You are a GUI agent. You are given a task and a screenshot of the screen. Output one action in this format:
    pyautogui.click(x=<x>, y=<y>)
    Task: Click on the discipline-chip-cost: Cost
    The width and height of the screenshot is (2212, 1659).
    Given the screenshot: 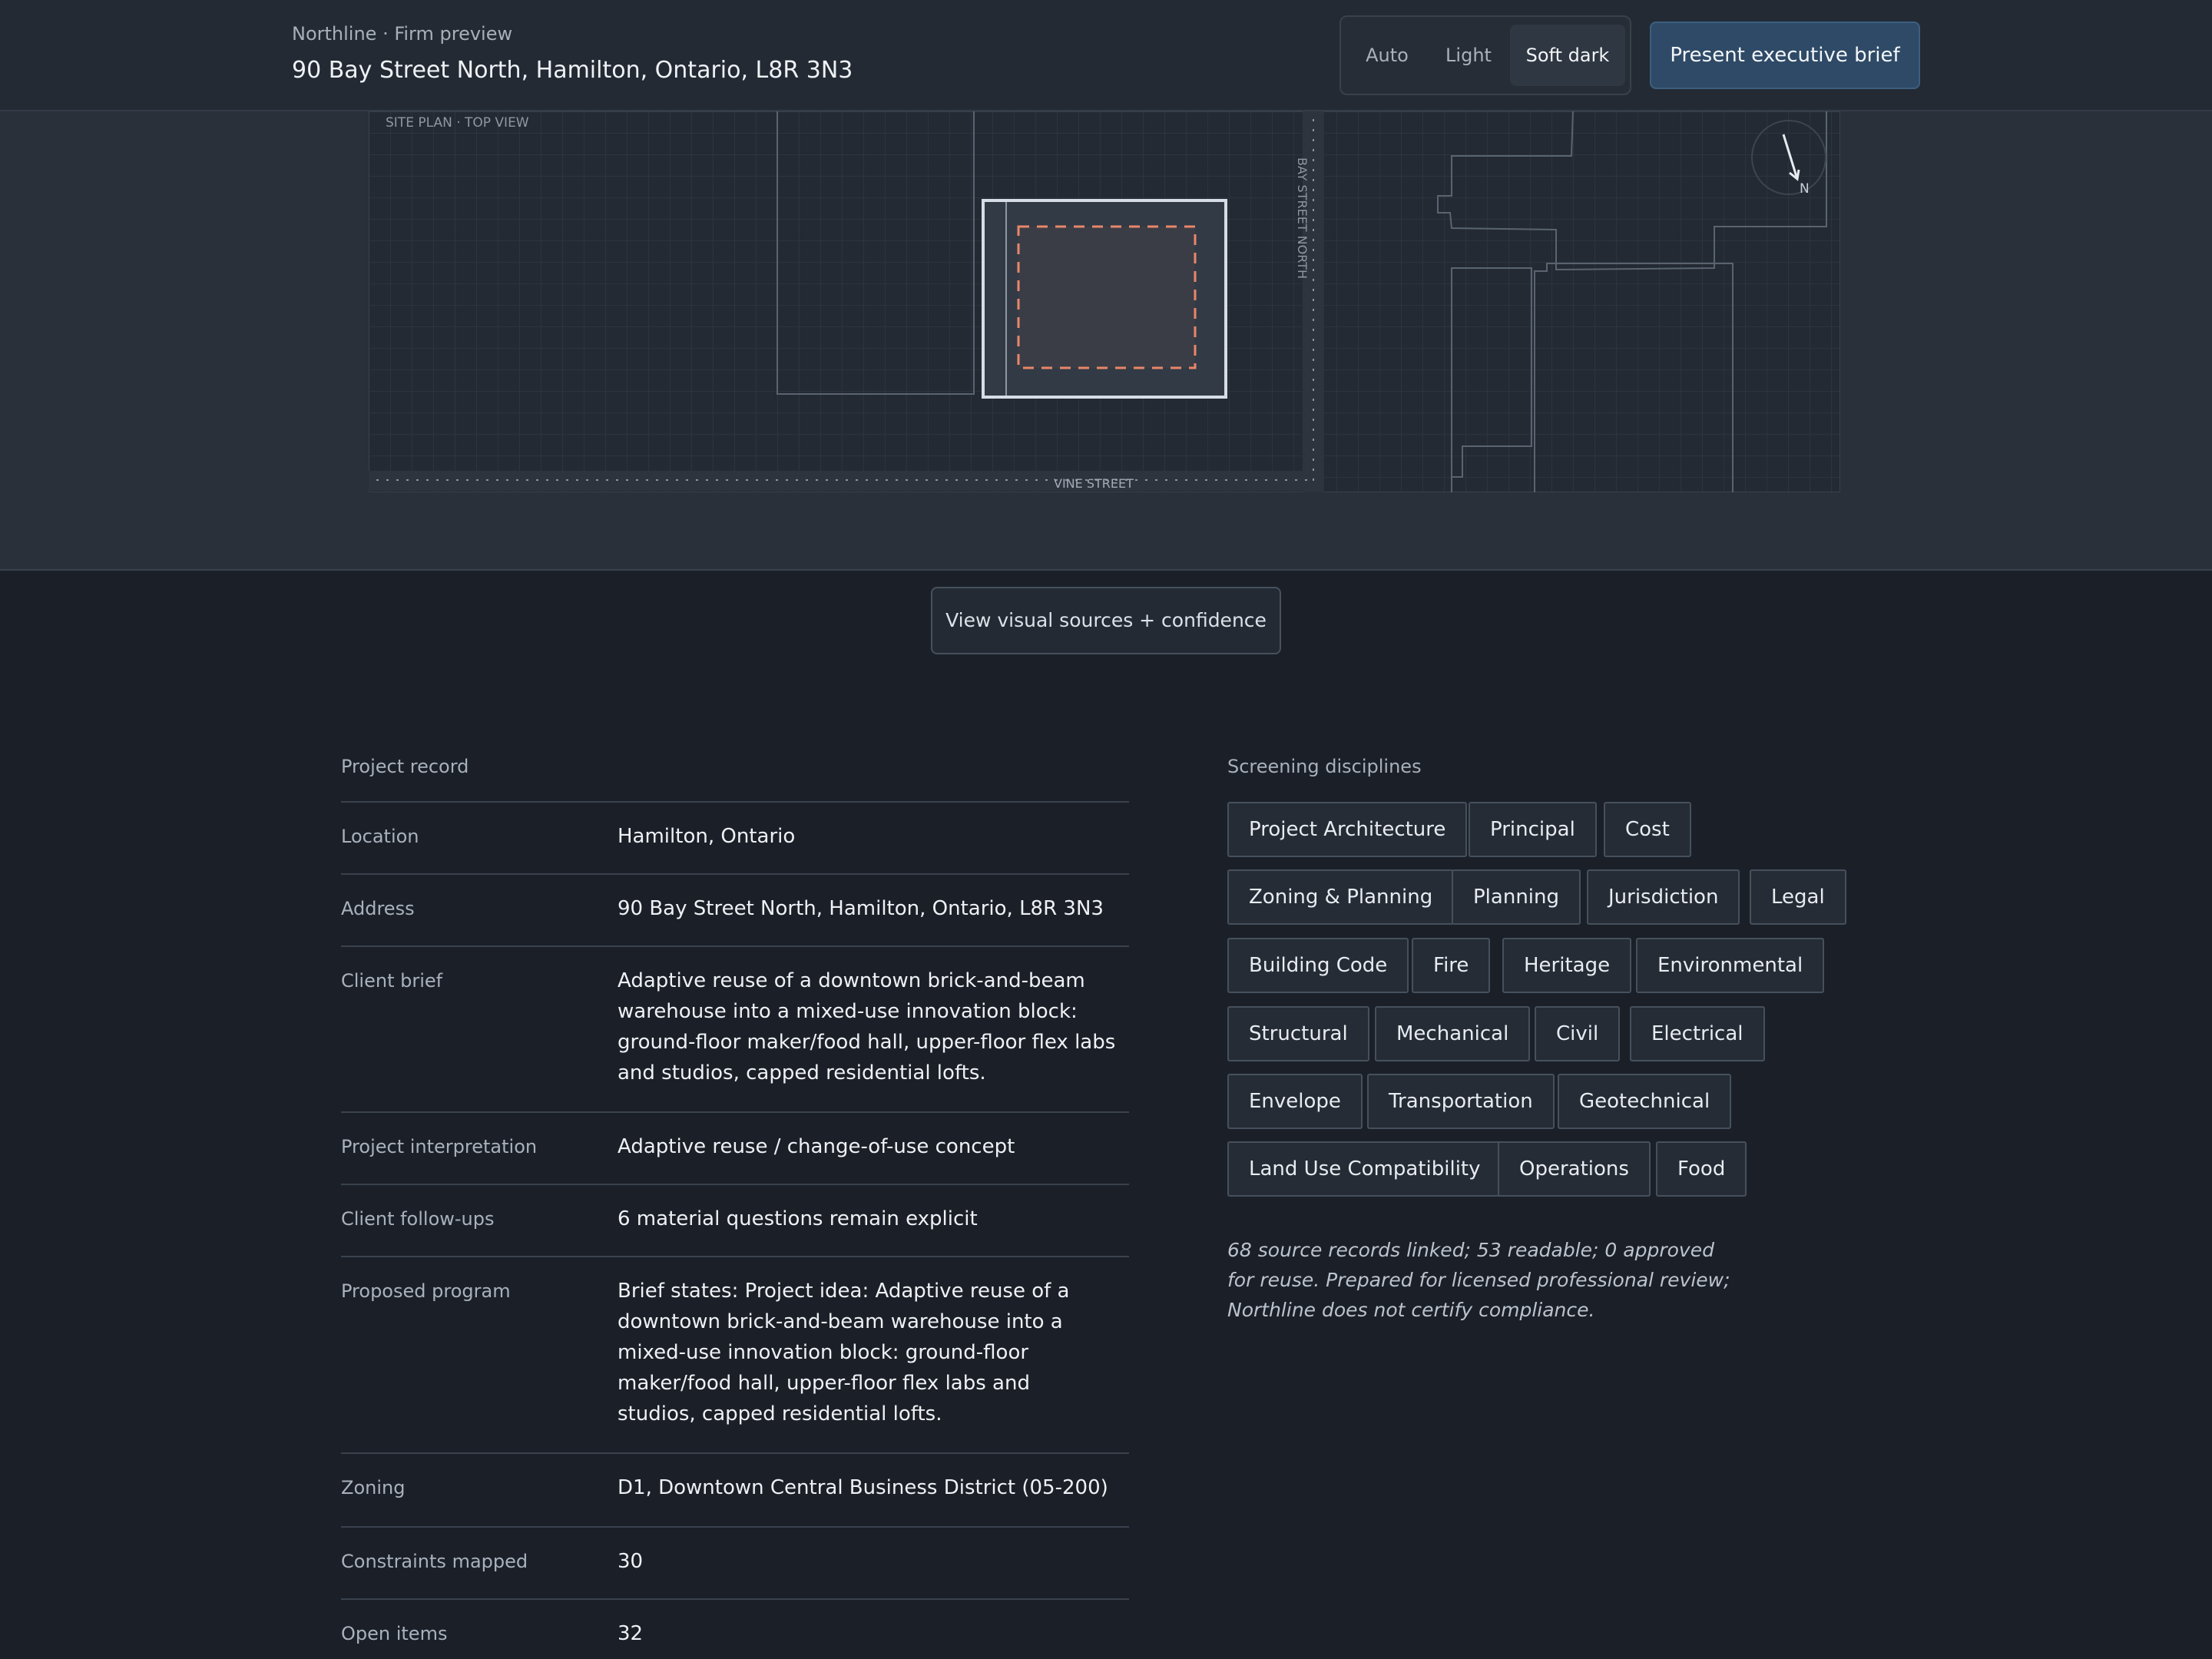 What is the action you would take?
    pyautogui.click(x=1647, y=829)
    